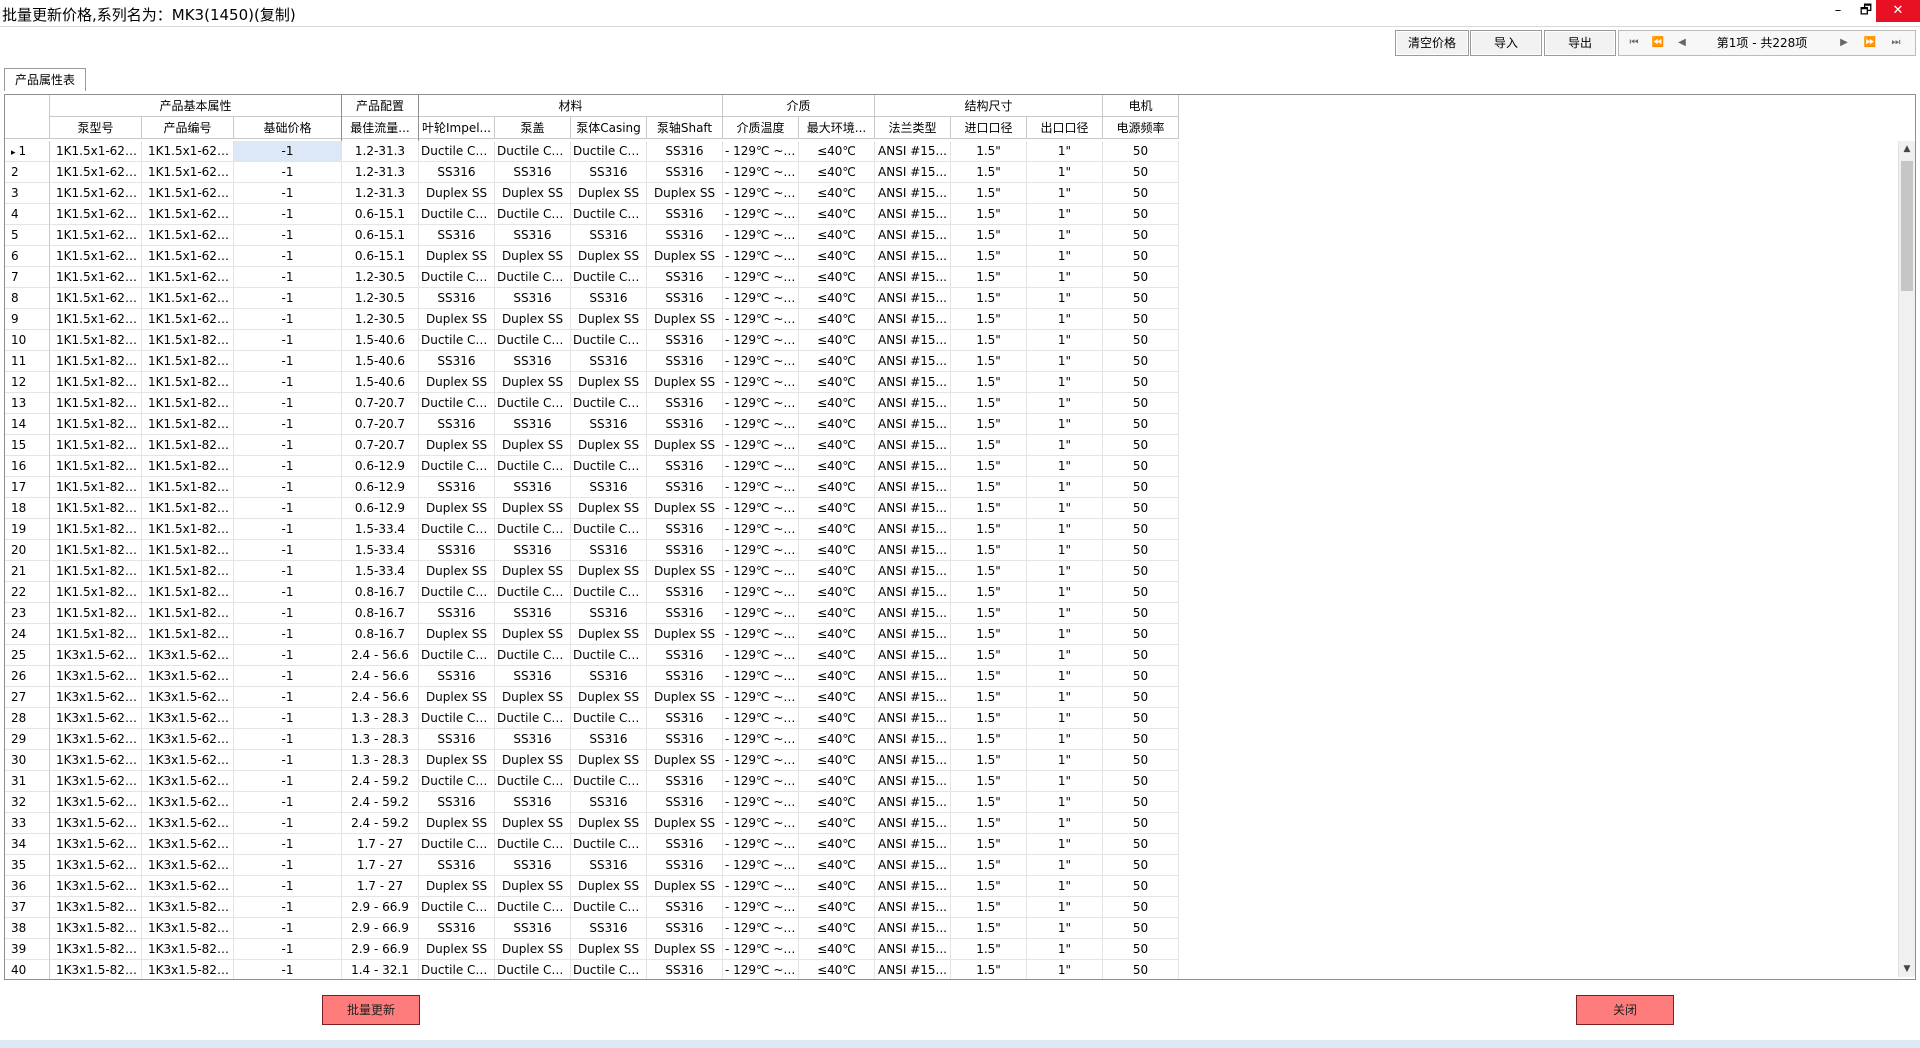 The height and width of the screenshot is (1048, 1920). What do you see at coordinates (380, 865) in the screenshot?
I see `table-cell: 1.7 - 27` at bounding box center [380, 865].